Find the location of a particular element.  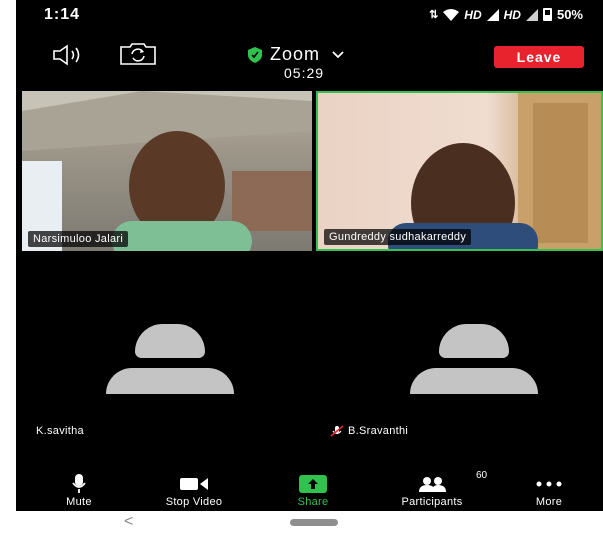

status-bar: 1:14 ⇅ HD HD 50% is located at coordinates (309, 15).